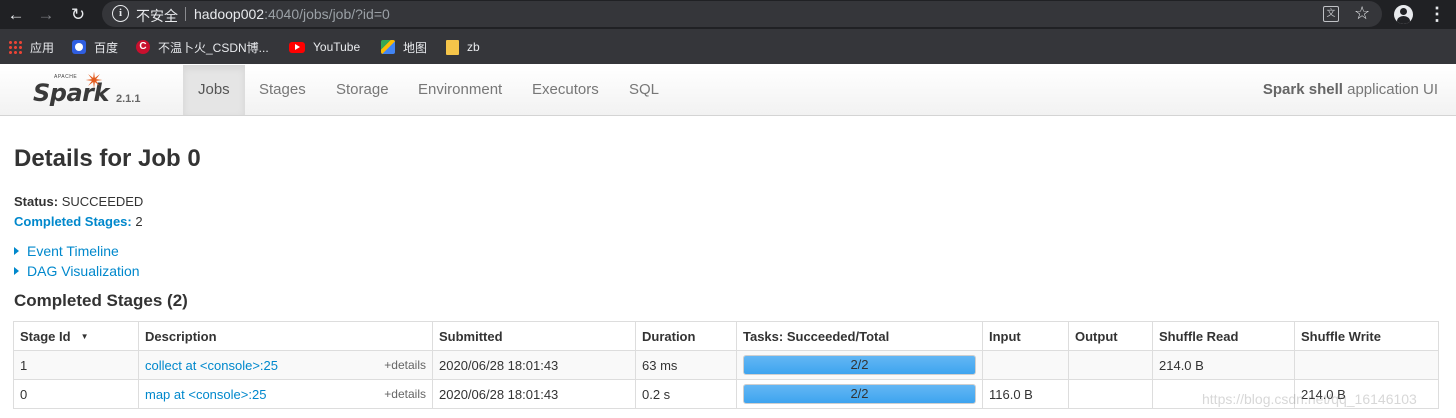 The image size is (1456, 418). What do you see at coordinates (73, 251) in the screenshot?
I see `toggle-label: Event Timeline` at bounding box center [73, 251].